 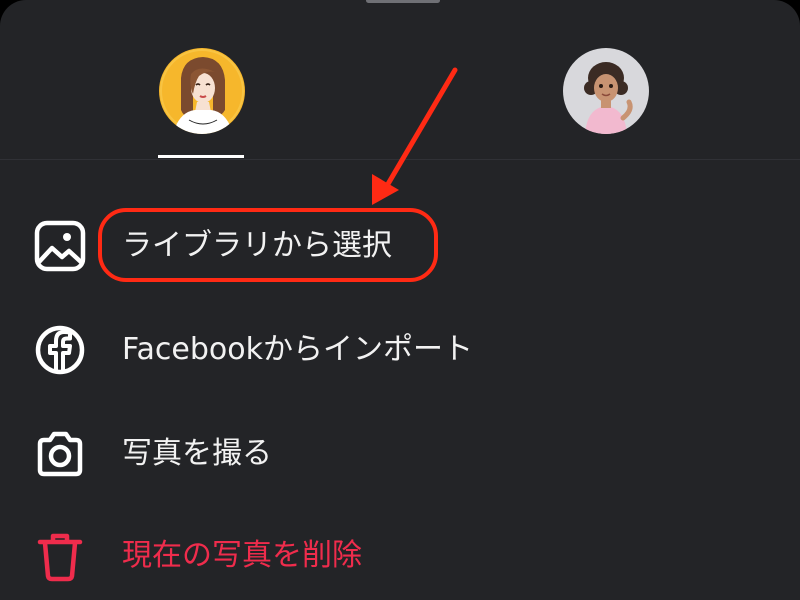 I want to click on illustrated-woman-avatar-icon, so click(x=202, y=91).